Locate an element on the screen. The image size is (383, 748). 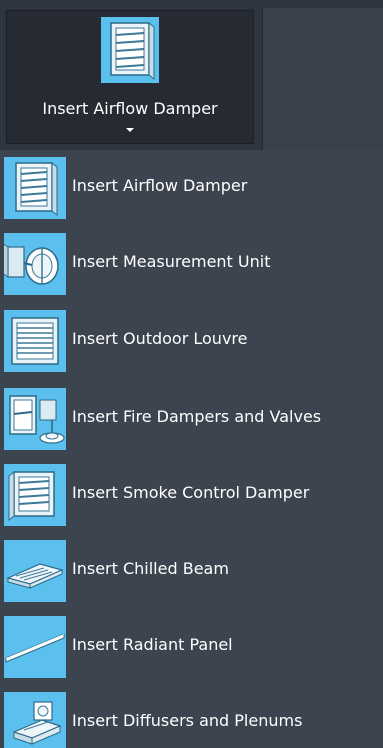
menu-item-label: Insert Radiant Panel is located at coordinates (152, 644).